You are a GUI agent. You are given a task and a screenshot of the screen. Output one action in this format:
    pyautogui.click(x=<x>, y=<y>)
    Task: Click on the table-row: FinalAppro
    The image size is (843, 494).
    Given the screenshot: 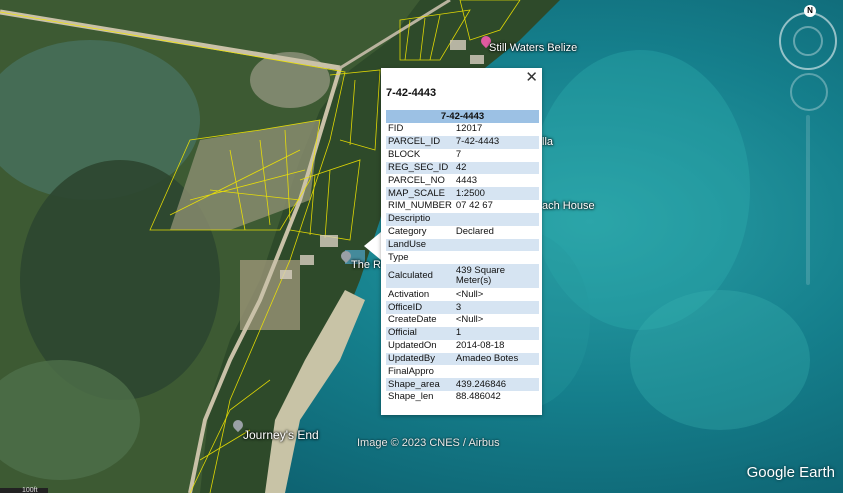 What is the action you would take?
    pyautogui.click(x=462, y=371)
    